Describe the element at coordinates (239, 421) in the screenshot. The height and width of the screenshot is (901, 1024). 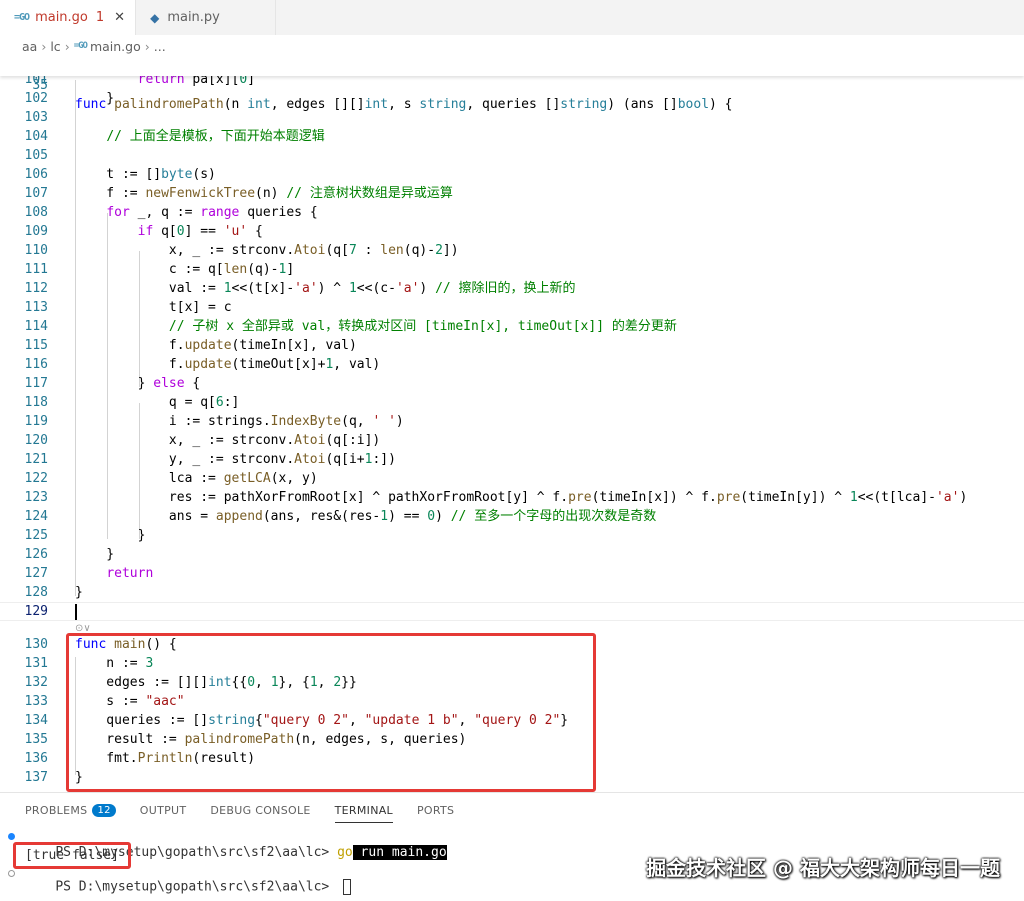
I see `code-text: i := strings.IndexByte(q, ' ')` at that location.